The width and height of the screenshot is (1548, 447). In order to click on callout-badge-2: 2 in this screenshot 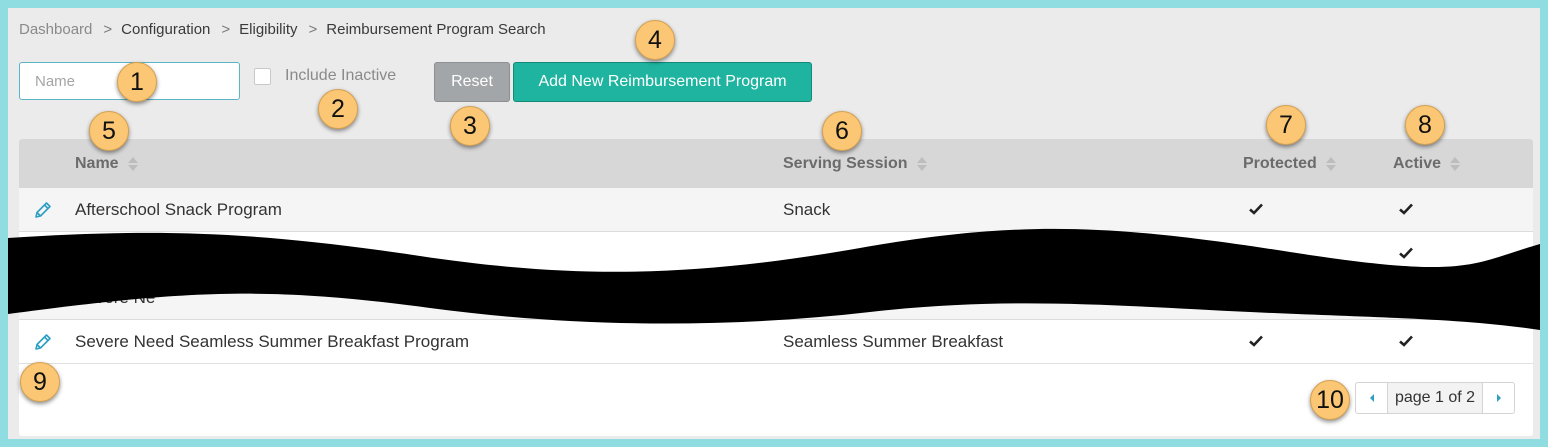, I will do `click(338, 109)`.